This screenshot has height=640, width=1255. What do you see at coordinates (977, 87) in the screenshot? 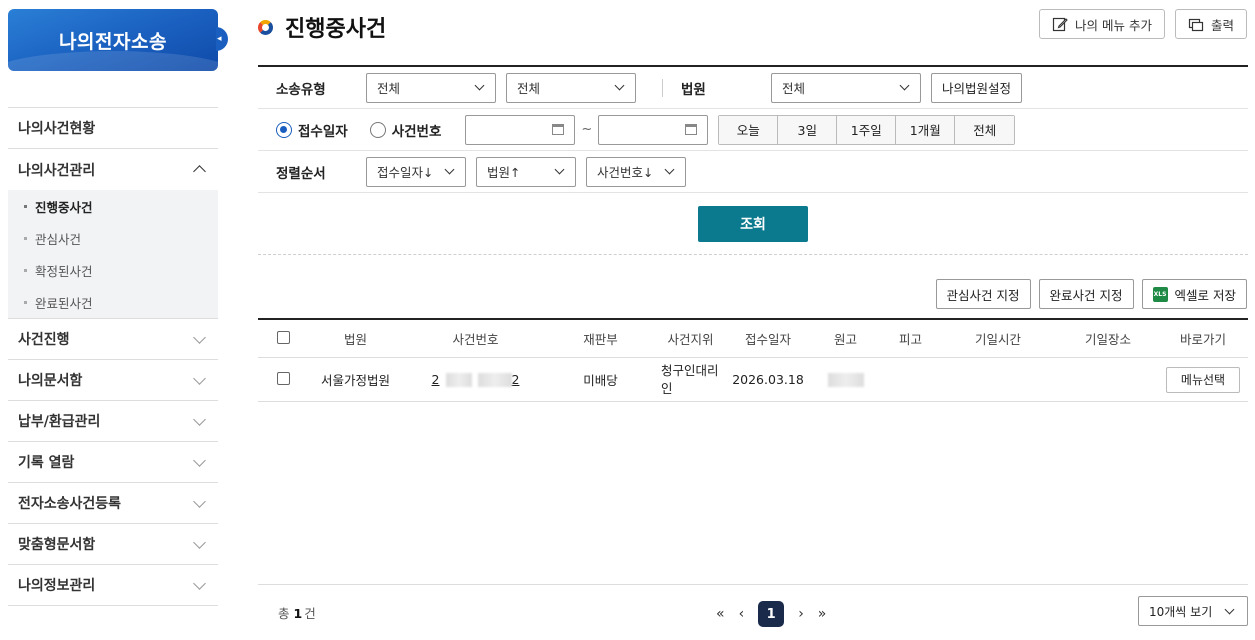
I see `court-setting-button: 나의법원설정` at bounding box center [977, 87].